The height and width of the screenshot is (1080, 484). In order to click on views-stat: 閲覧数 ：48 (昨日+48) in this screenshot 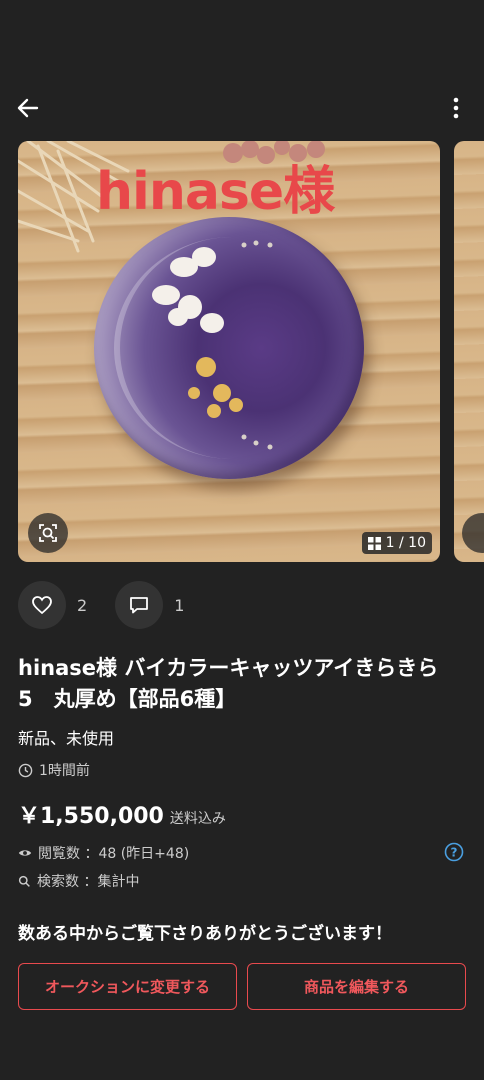, I will do `click(103, 853)`.